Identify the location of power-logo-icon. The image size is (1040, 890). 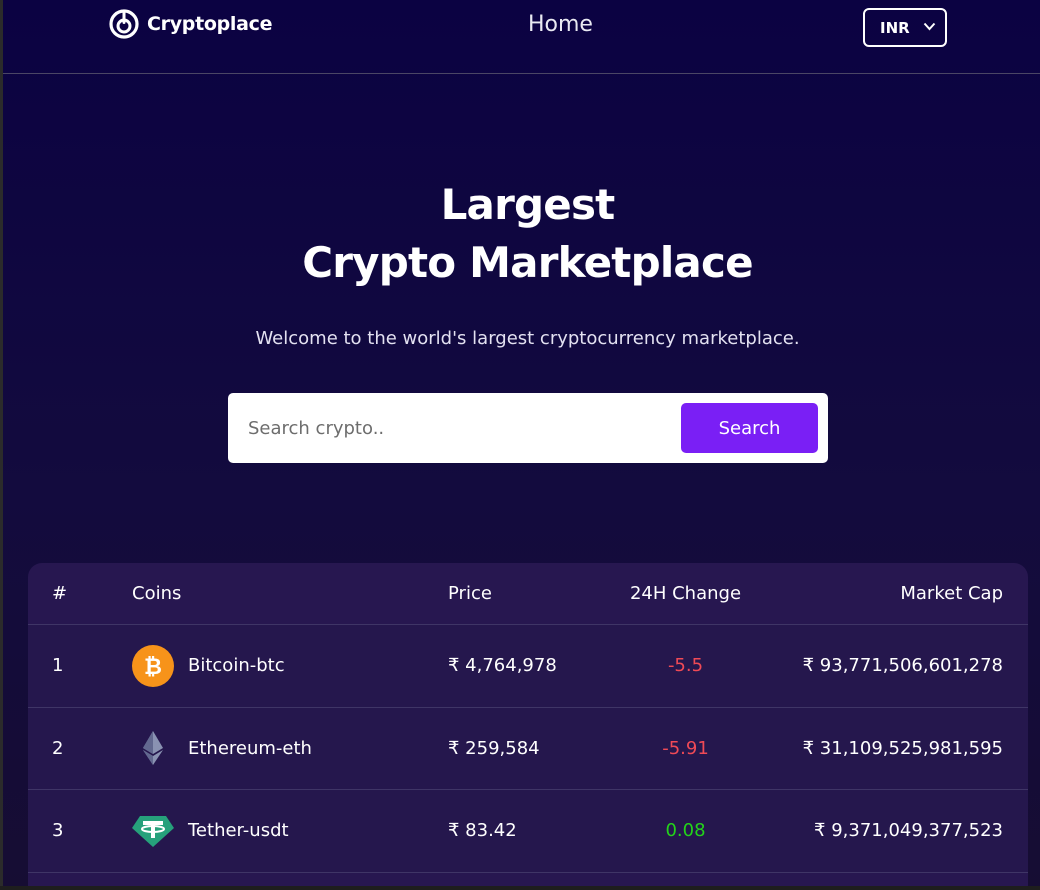
(124, 24).